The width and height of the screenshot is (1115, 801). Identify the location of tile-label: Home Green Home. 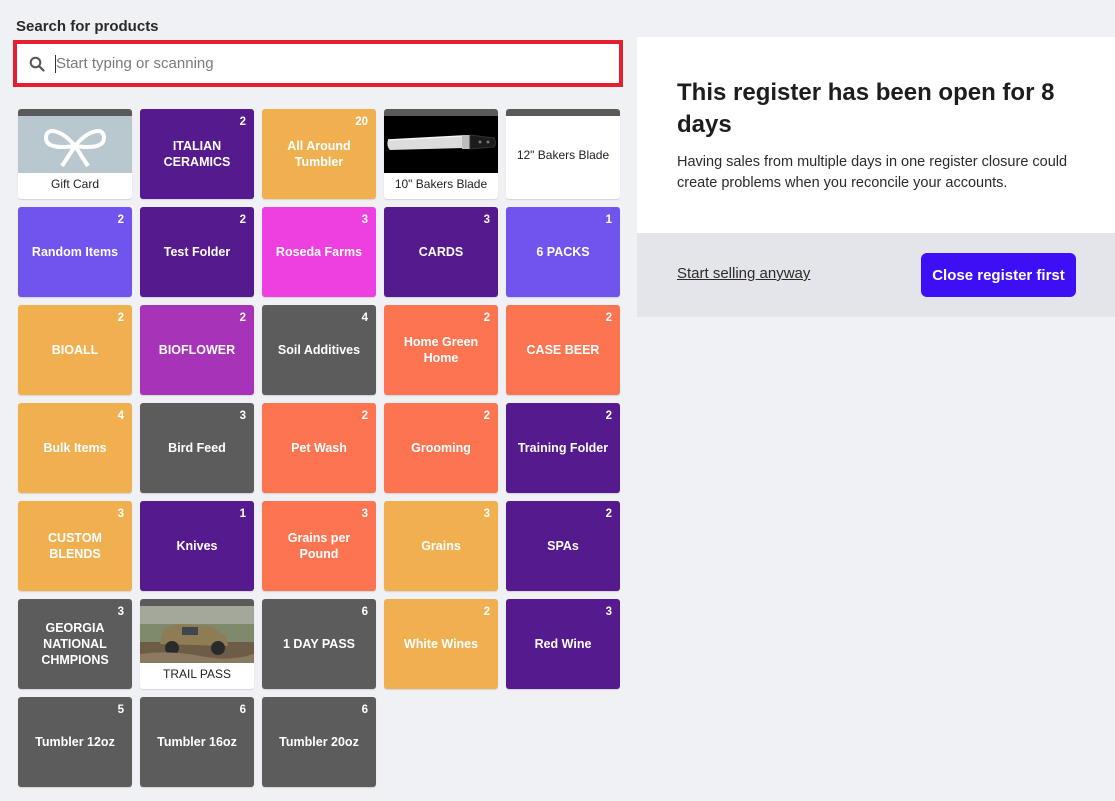
(441, 350).